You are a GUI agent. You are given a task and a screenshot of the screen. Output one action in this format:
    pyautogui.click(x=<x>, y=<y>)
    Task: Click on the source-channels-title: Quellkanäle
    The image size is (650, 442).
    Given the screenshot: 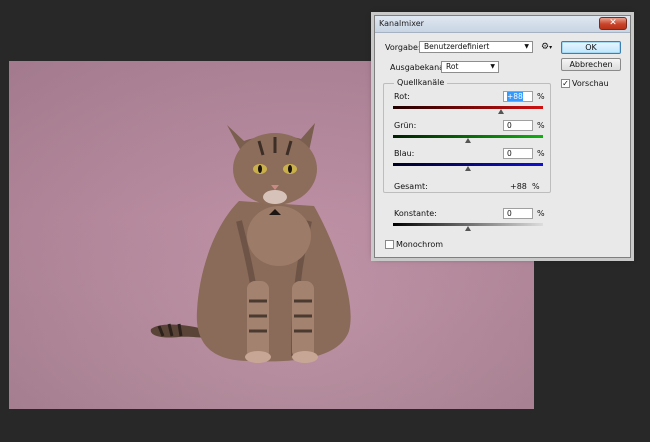 What is the action you would take?
    pyautogui.click(x=421, y=82)
    